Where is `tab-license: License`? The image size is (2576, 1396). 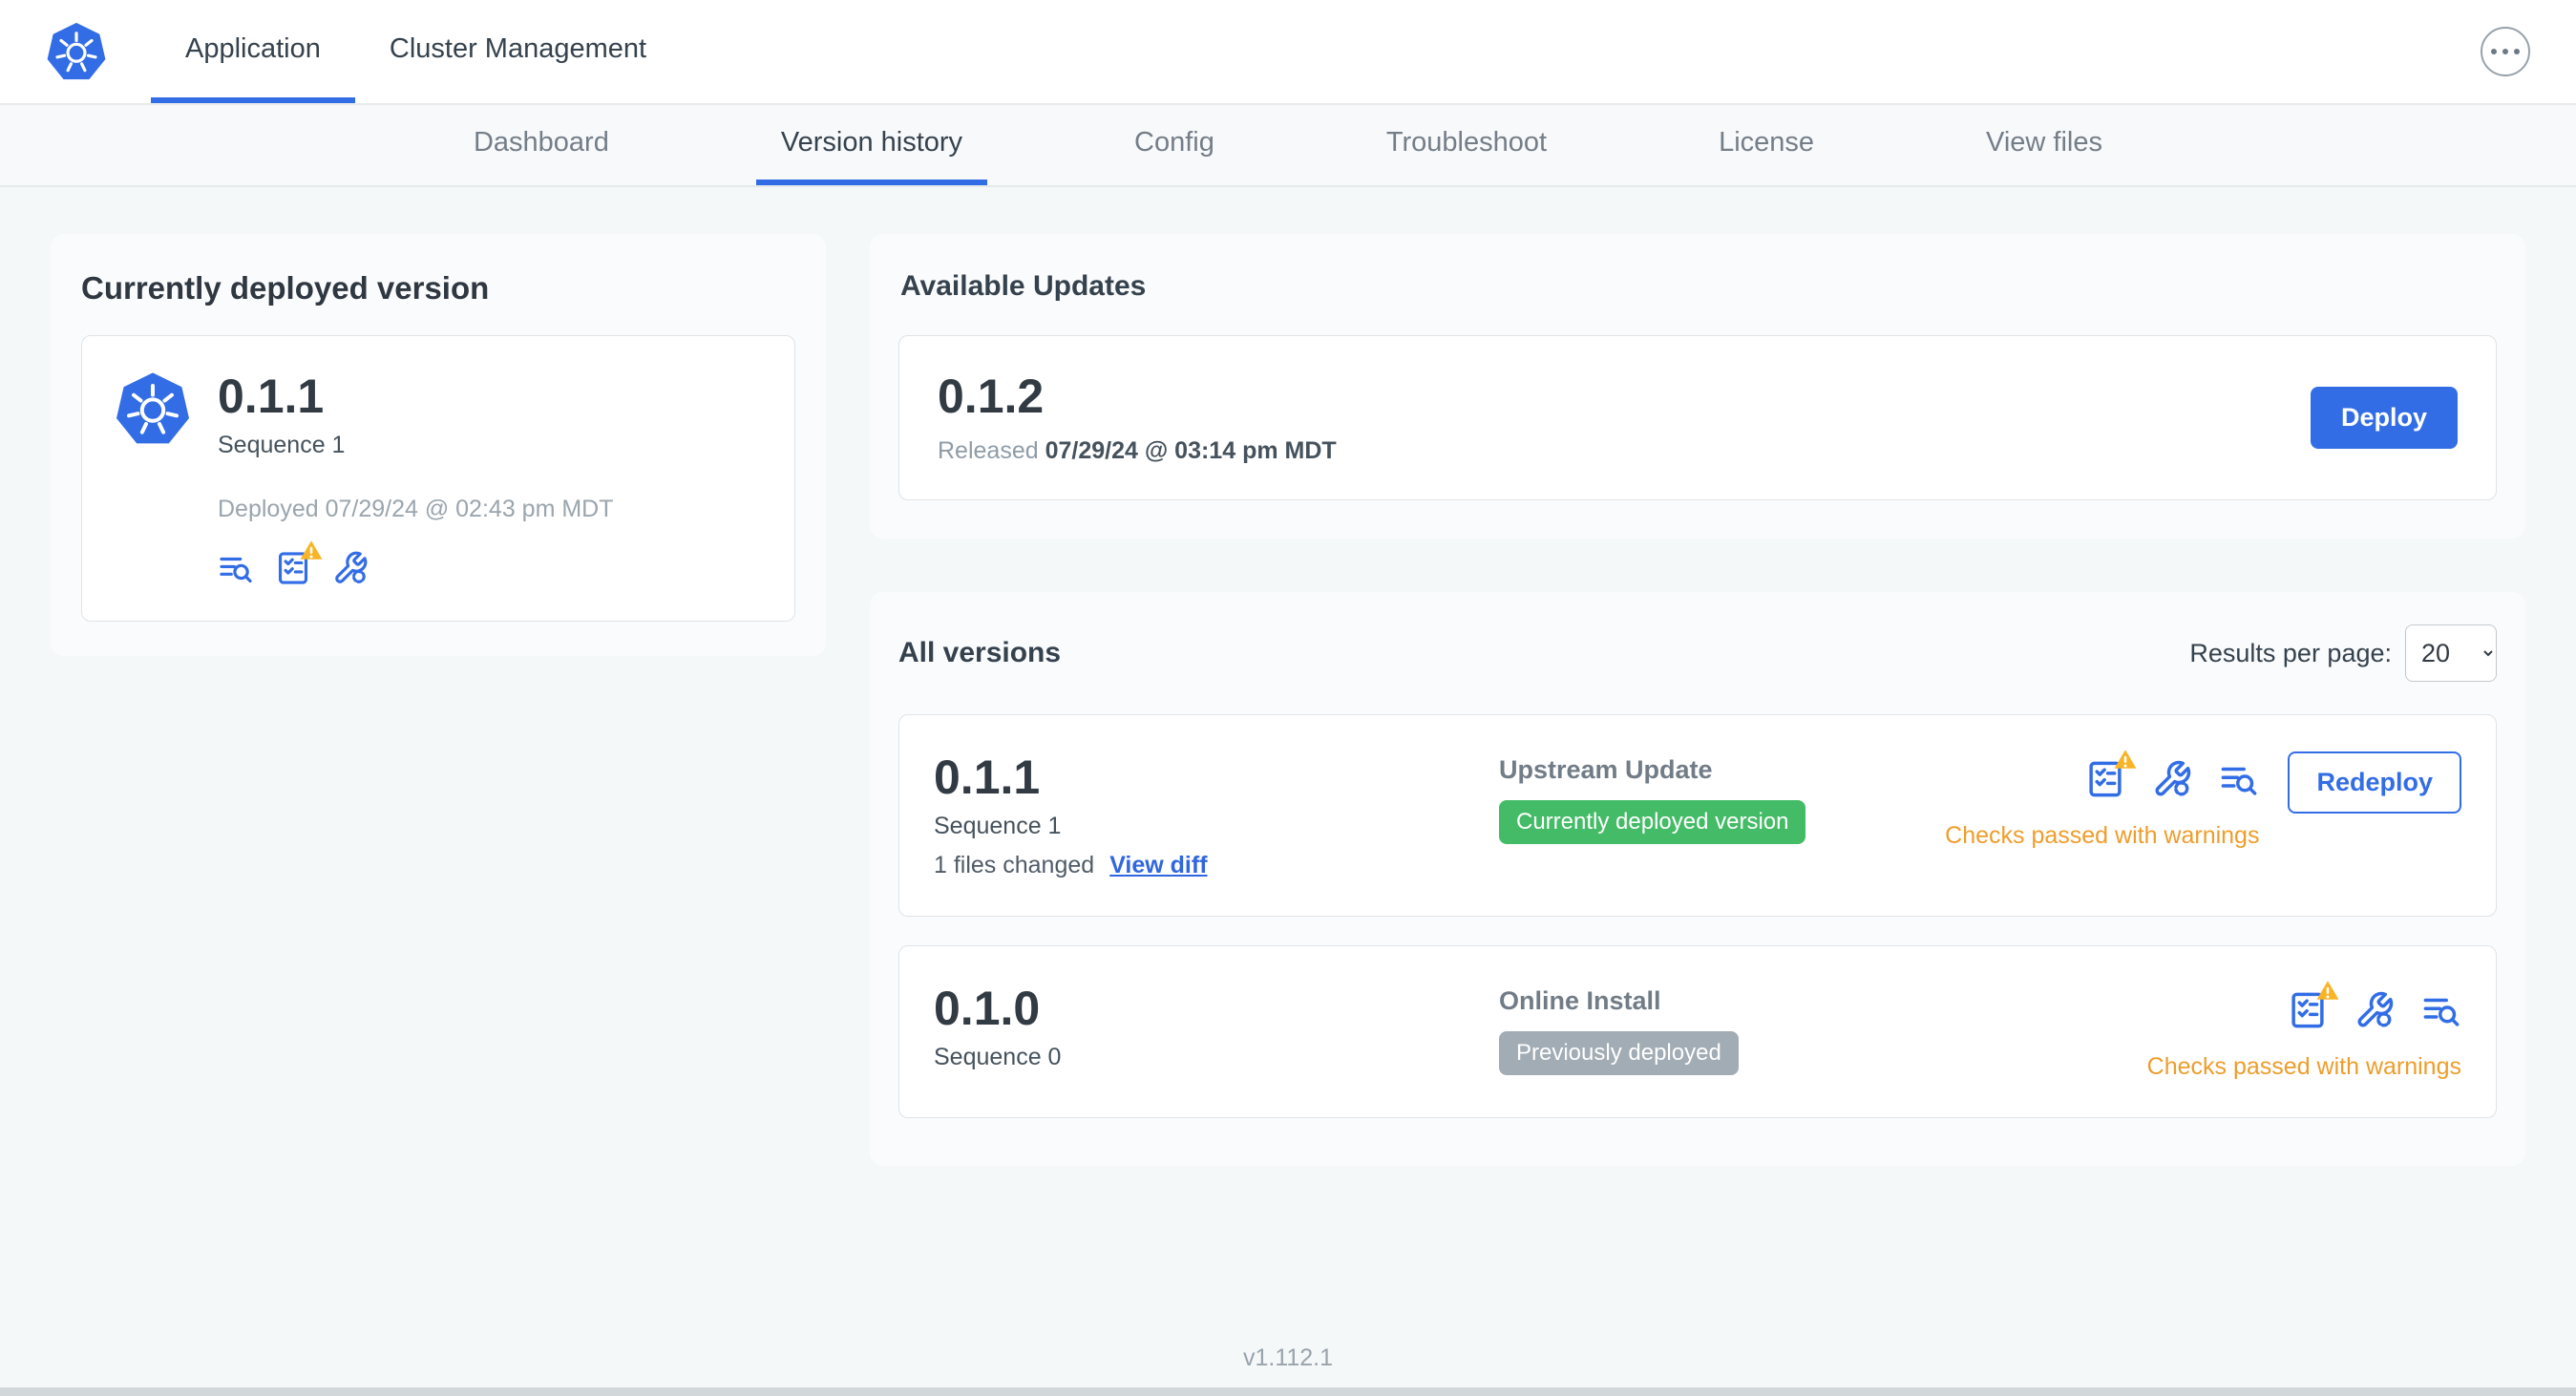
tab-license: License is located at coordinates (1766, 145).